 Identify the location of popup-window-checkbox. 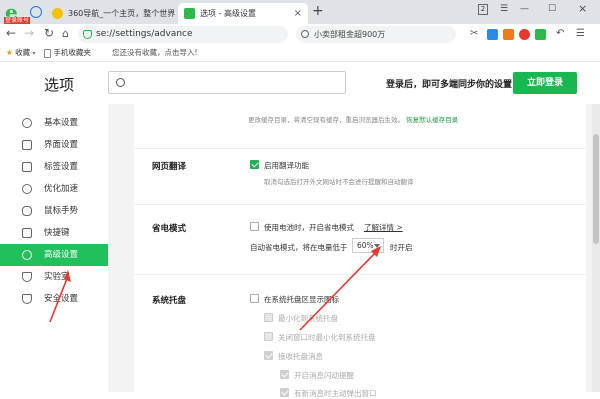
(284, 392).